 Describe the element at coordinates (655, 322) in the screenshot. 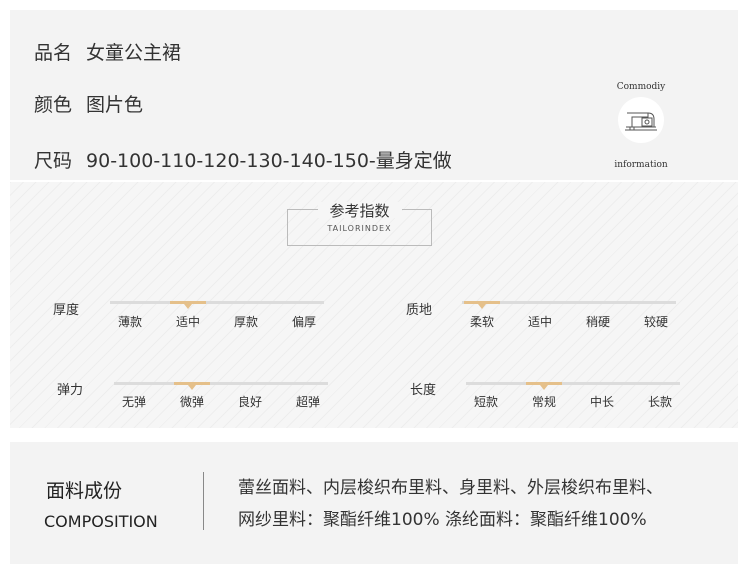

I see `scale-option: 较硬` at that location.